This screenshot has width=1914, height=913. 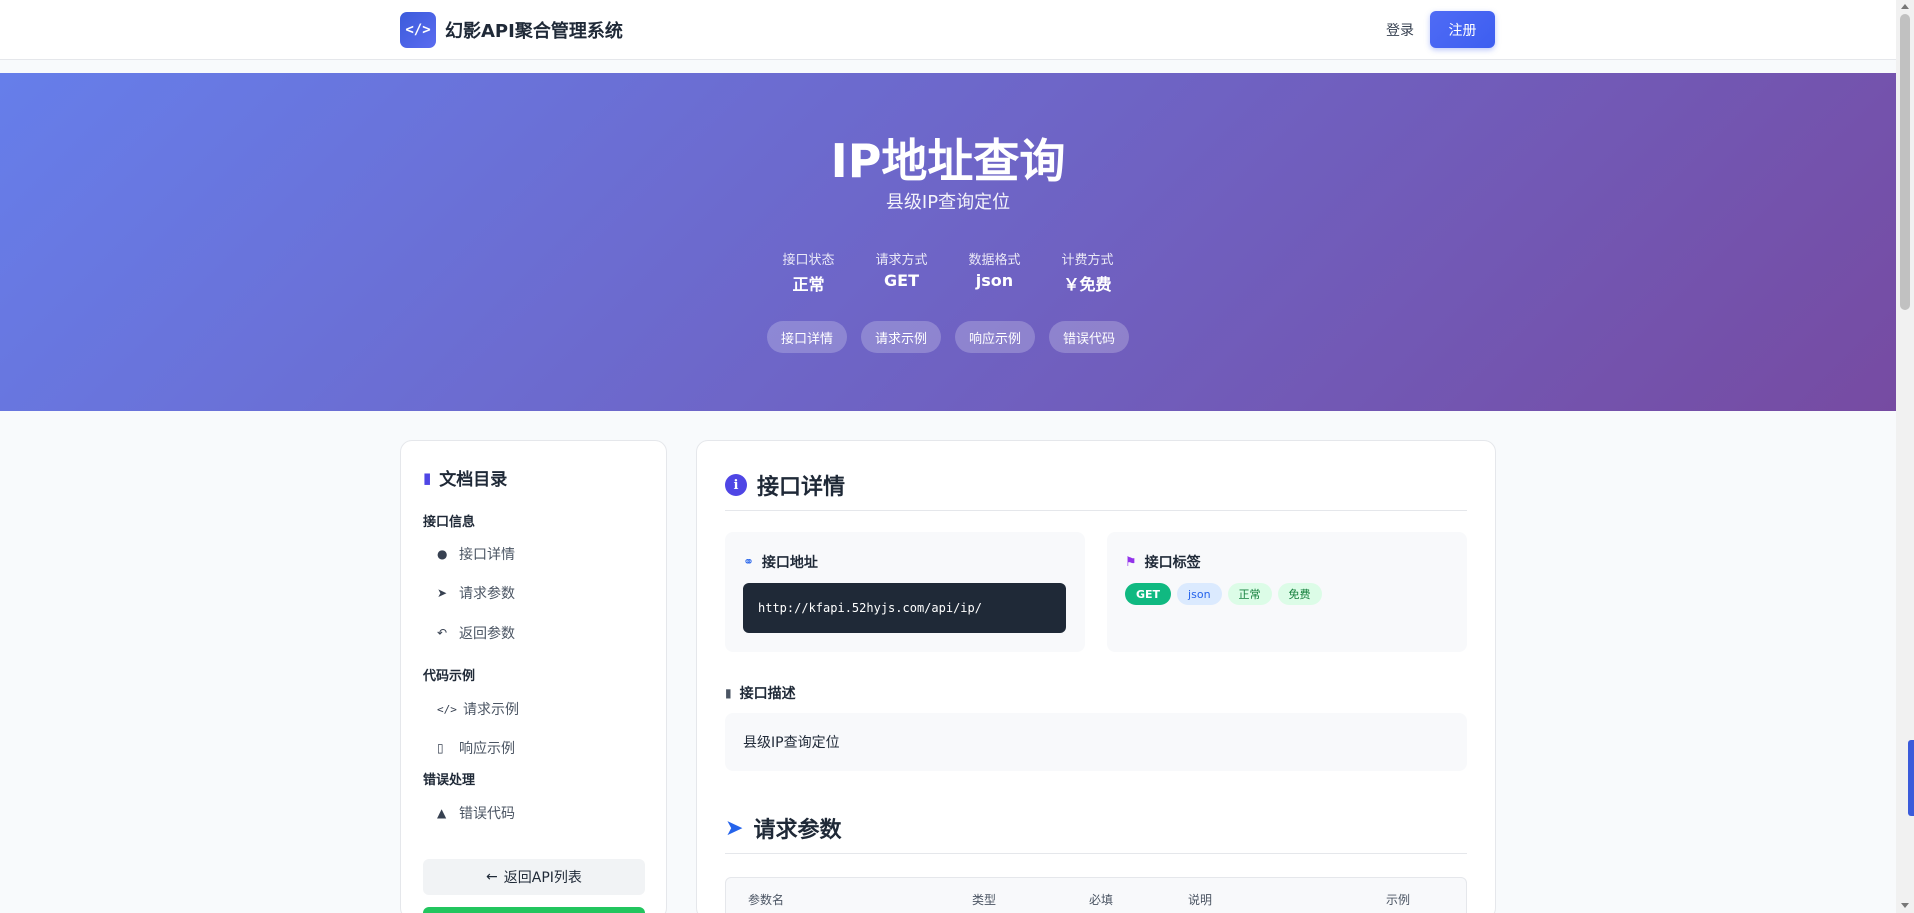 What do you see at coordinates (449, 780) in the screenshot?
I see `sidebar-group-label: 错误处理` at bounding box center [449, 780].